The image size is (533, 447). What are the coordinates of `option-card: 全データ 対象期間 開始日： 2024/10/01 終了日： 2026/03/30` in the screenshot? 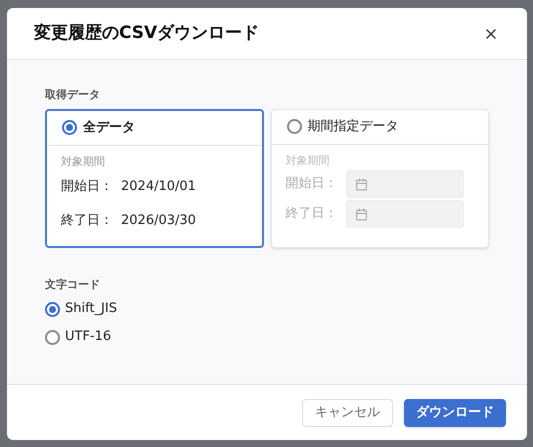 It's located at (154, 178).